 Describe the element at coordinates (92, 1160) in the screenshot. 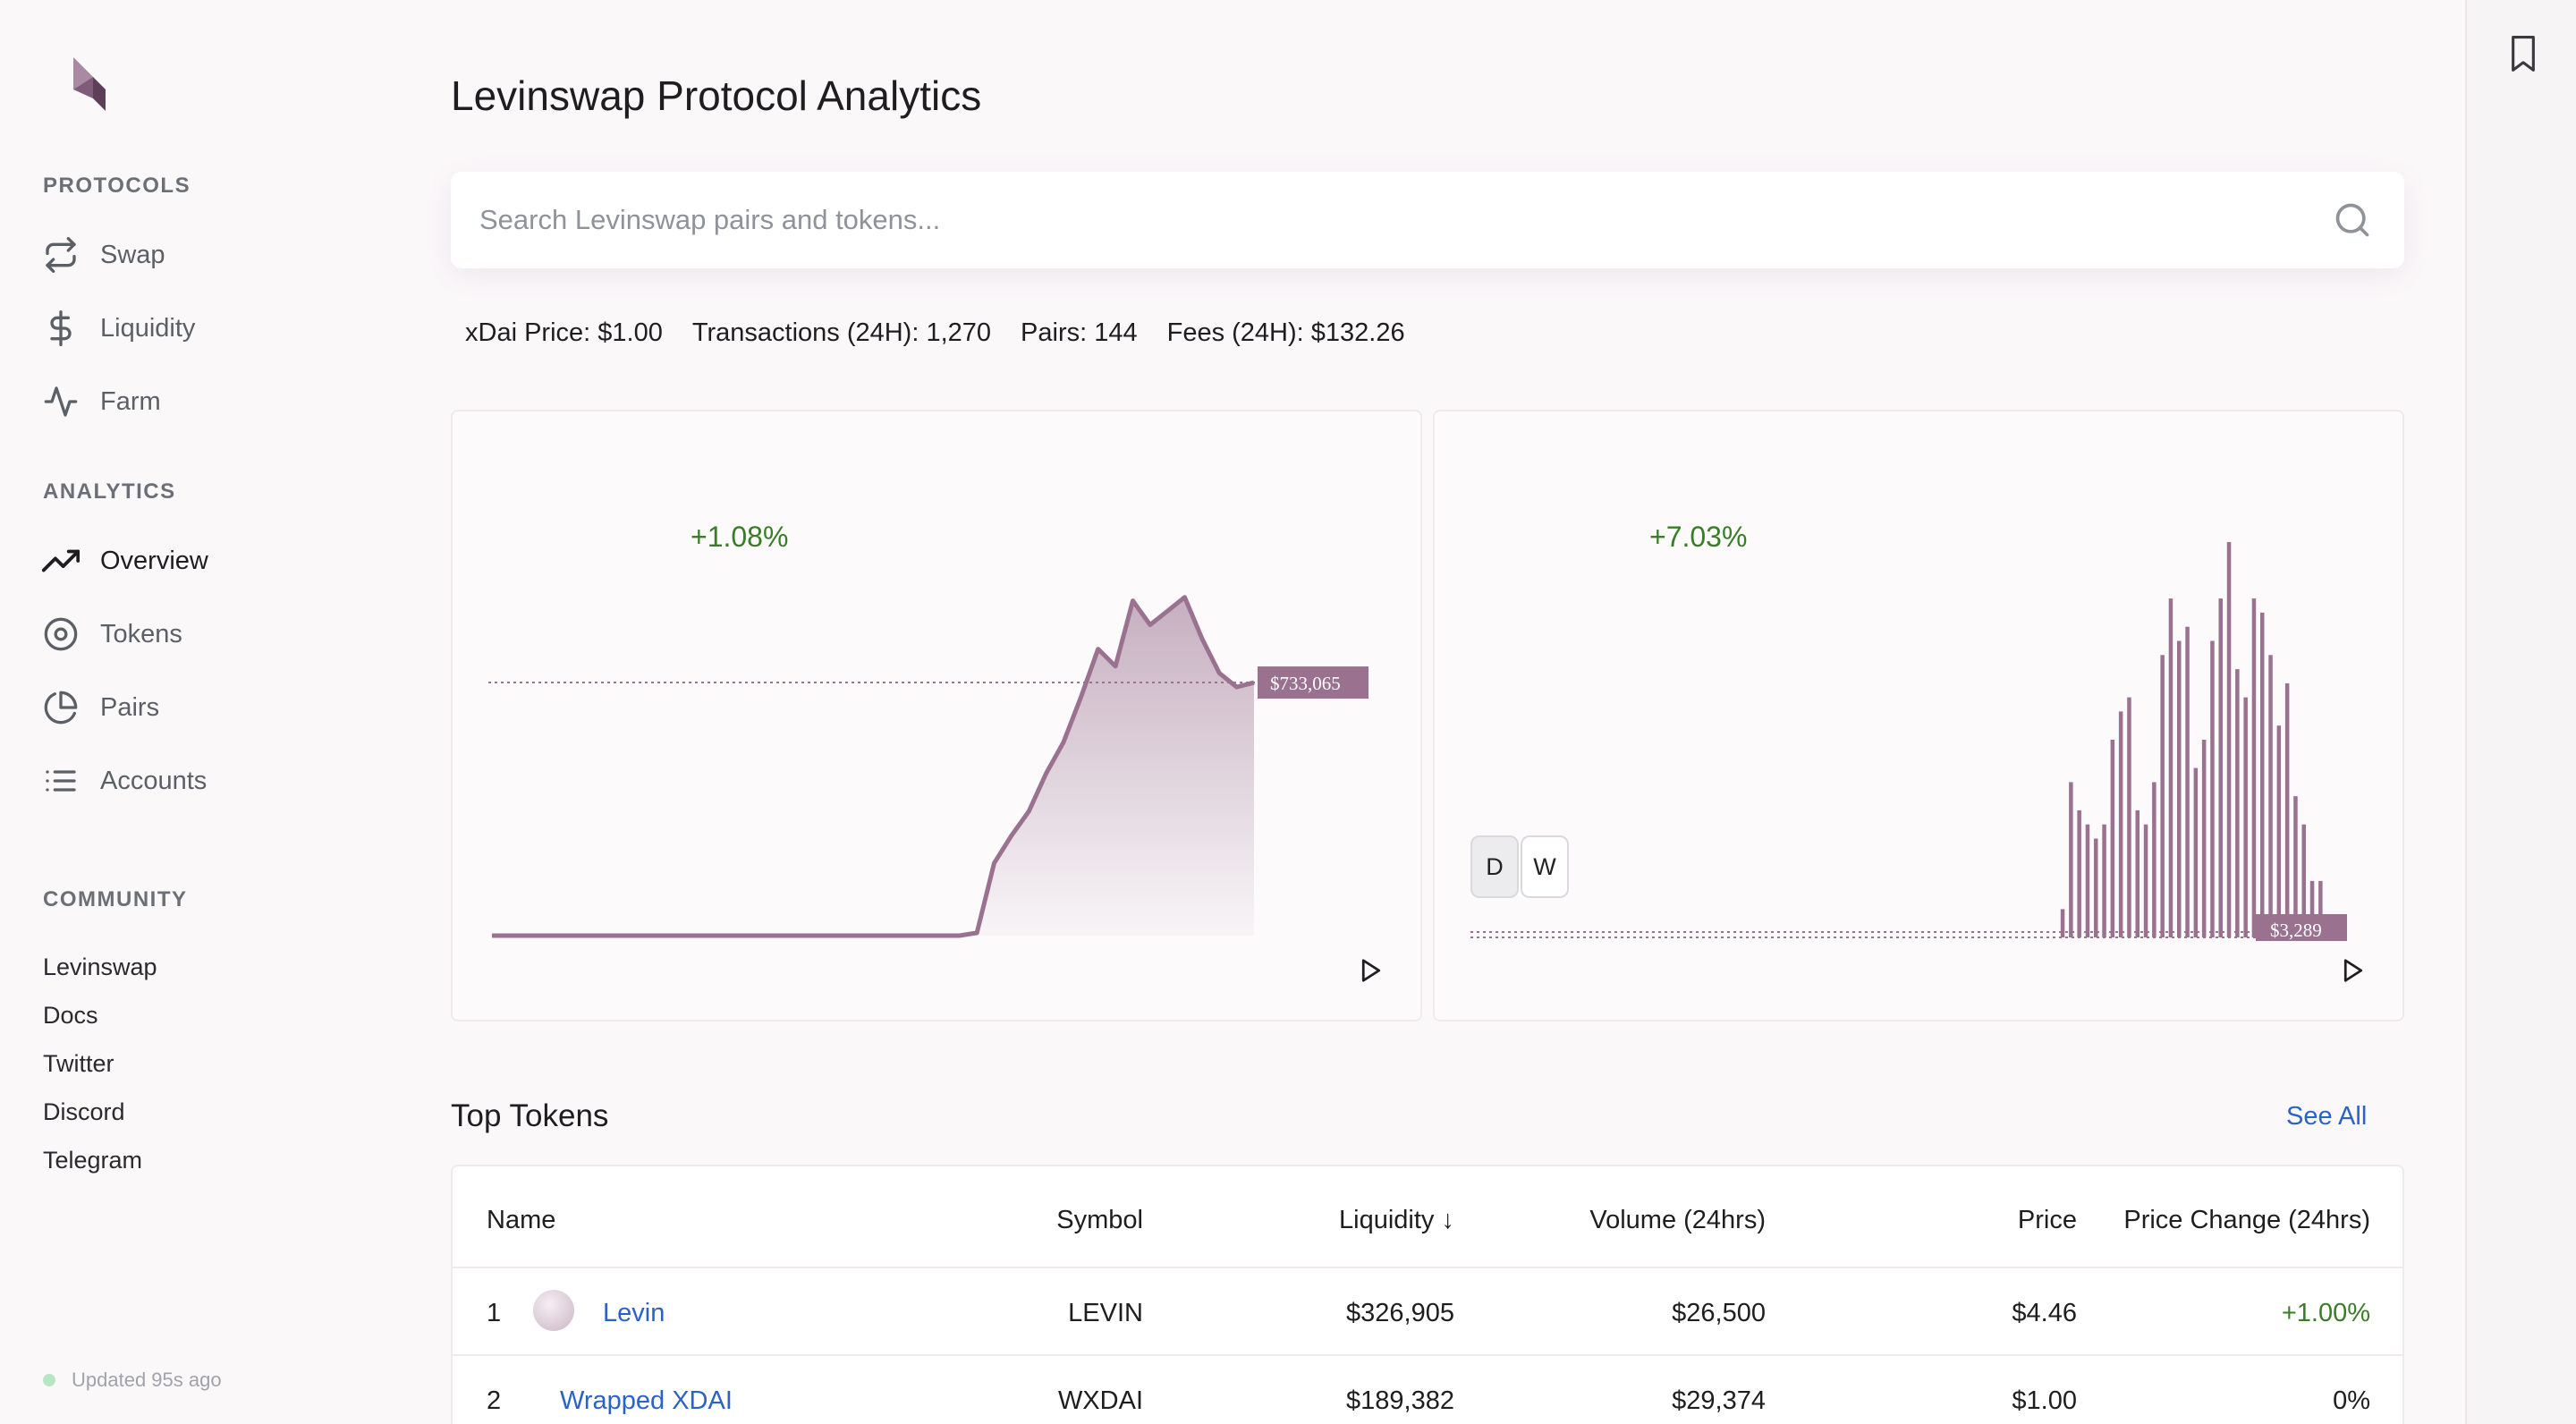

I see `community-link-telegram: Telegram` at that location.